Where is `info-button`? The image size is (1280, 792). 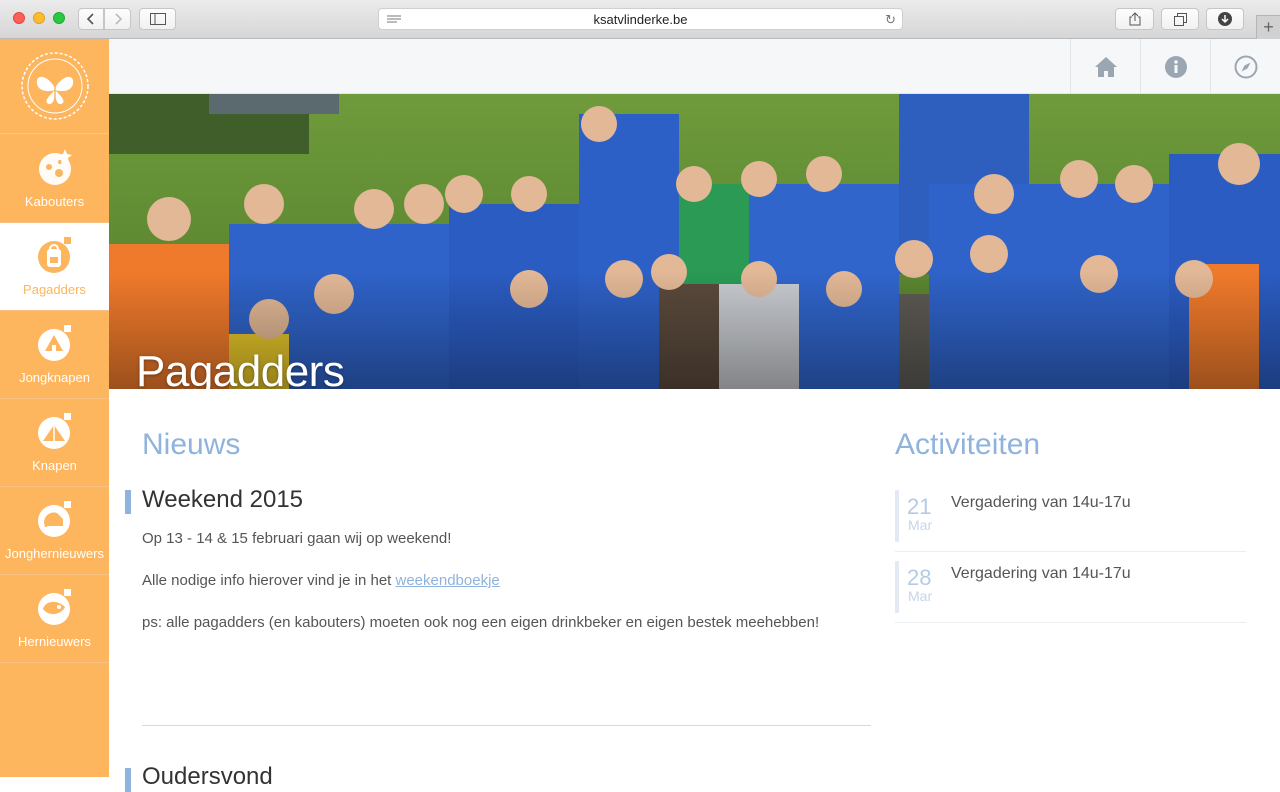
info-button is located at coordinates (1175, 66).